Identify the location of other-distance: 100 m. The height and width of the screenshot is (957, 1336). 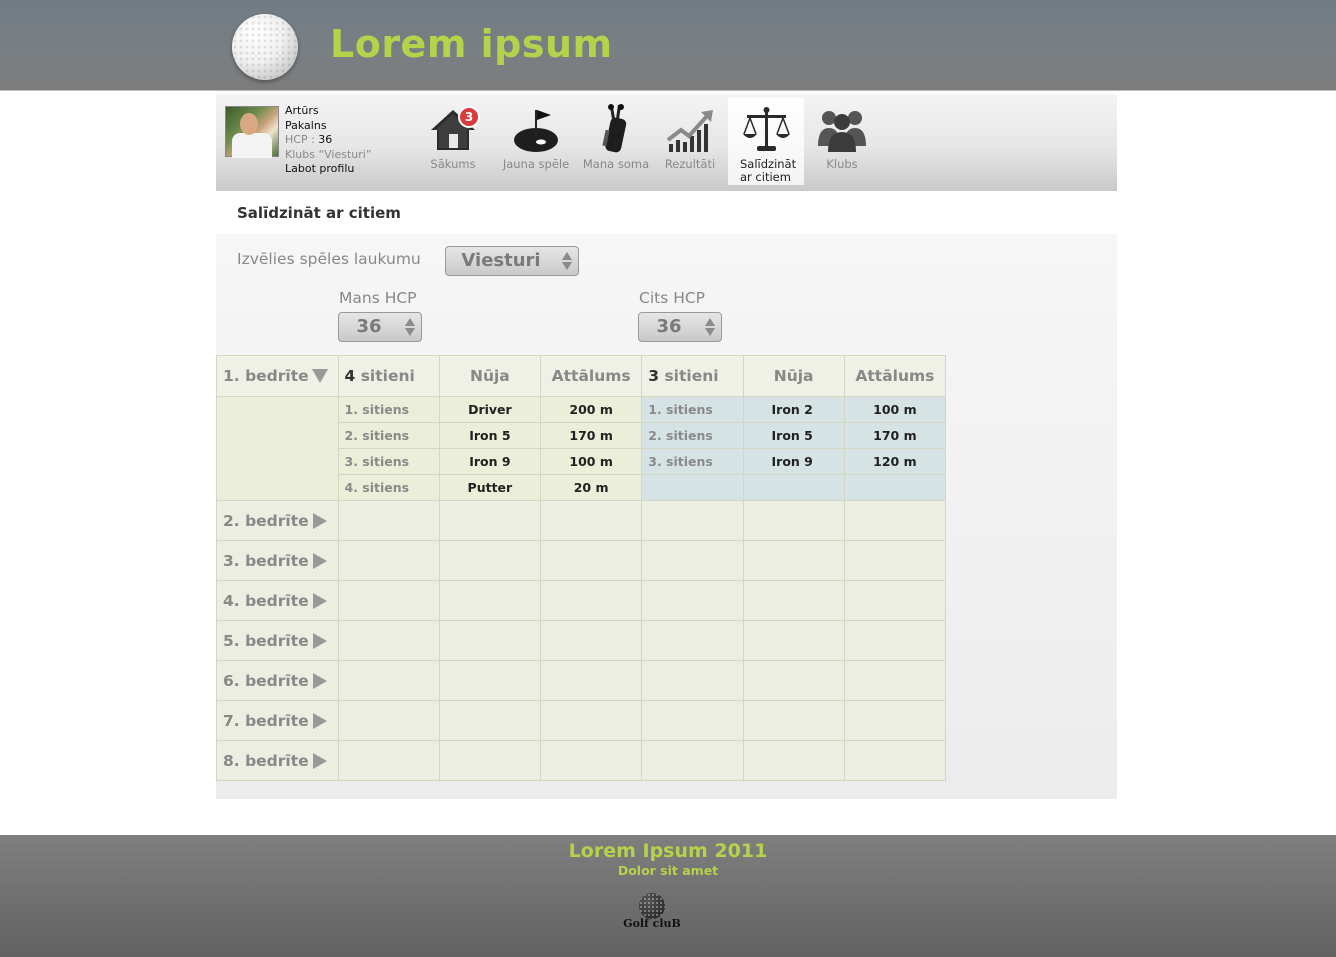
(895, 409).